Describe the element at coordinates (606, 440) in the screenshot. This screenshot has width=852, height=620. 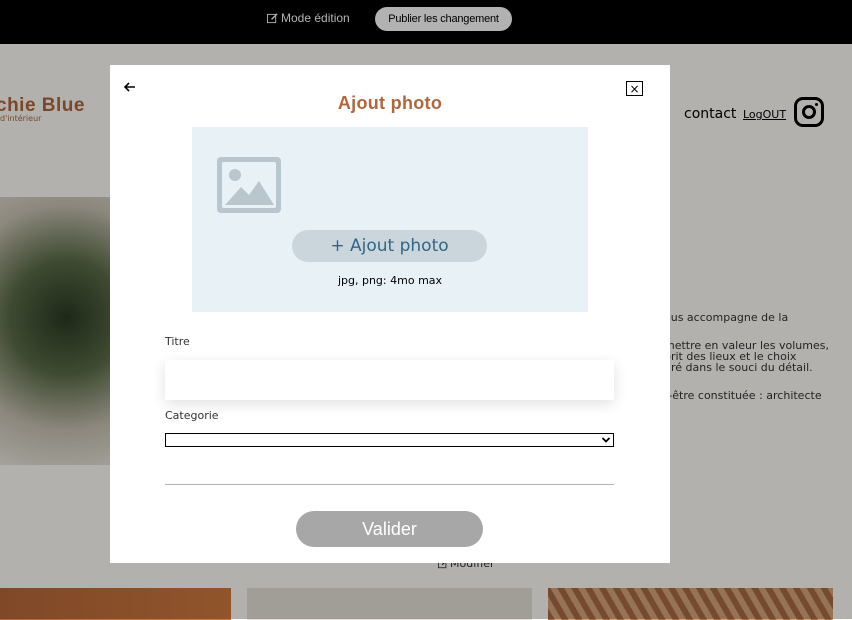
I see `chevron-down-icon` at that location.